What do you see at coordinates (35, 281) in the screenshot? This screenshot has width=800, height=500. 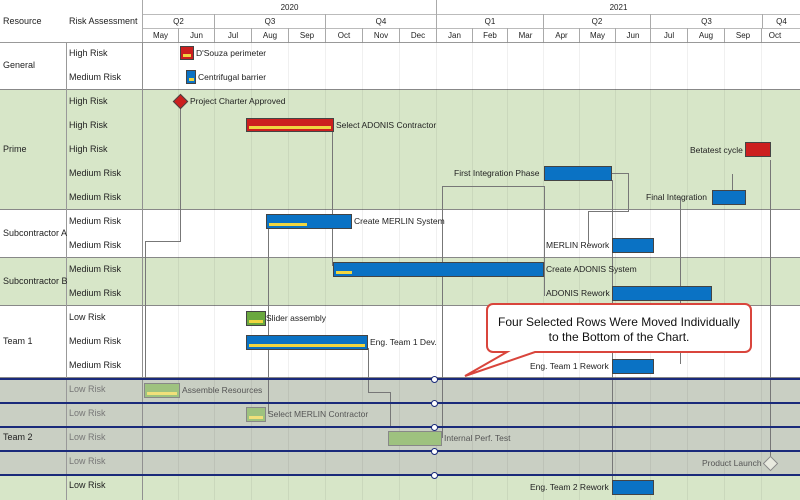 I see `group-name: Subcontractor B` at bounding box center [35, 281].